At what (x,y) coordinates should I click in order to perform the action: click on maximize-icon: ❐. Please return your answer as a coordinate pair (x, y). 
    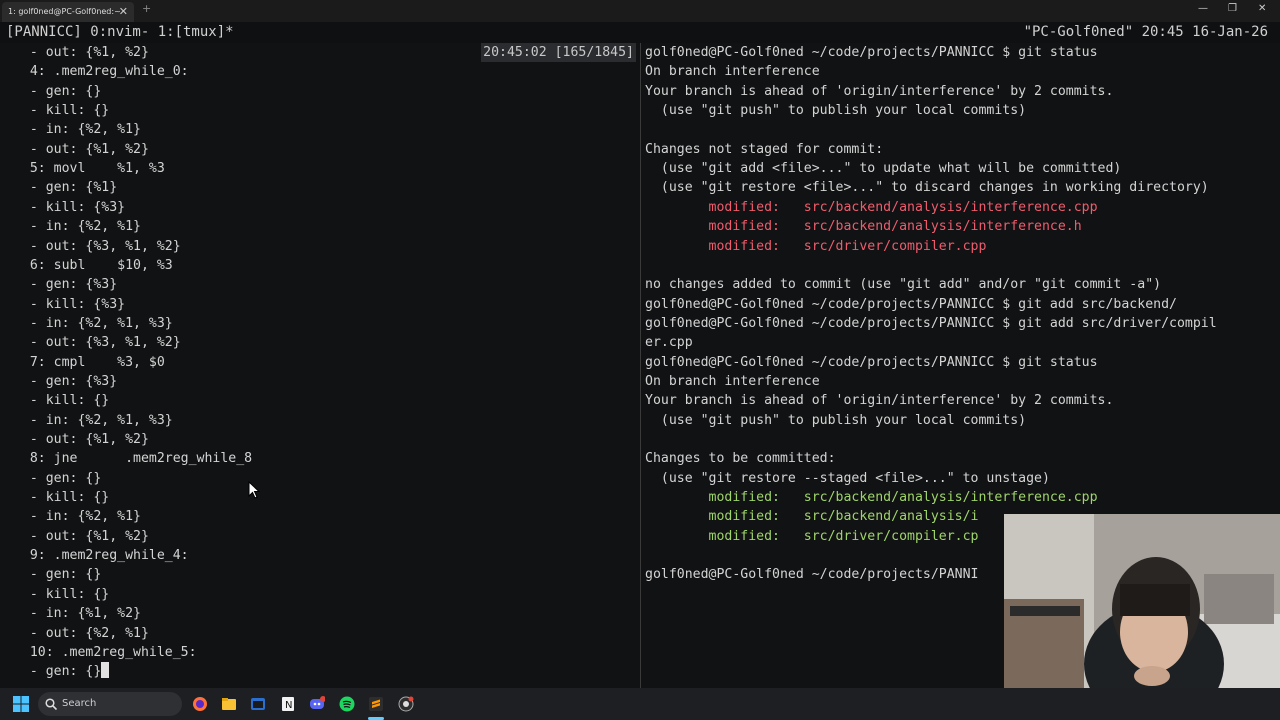
    Looking at the image, I should click on (1232, 8).